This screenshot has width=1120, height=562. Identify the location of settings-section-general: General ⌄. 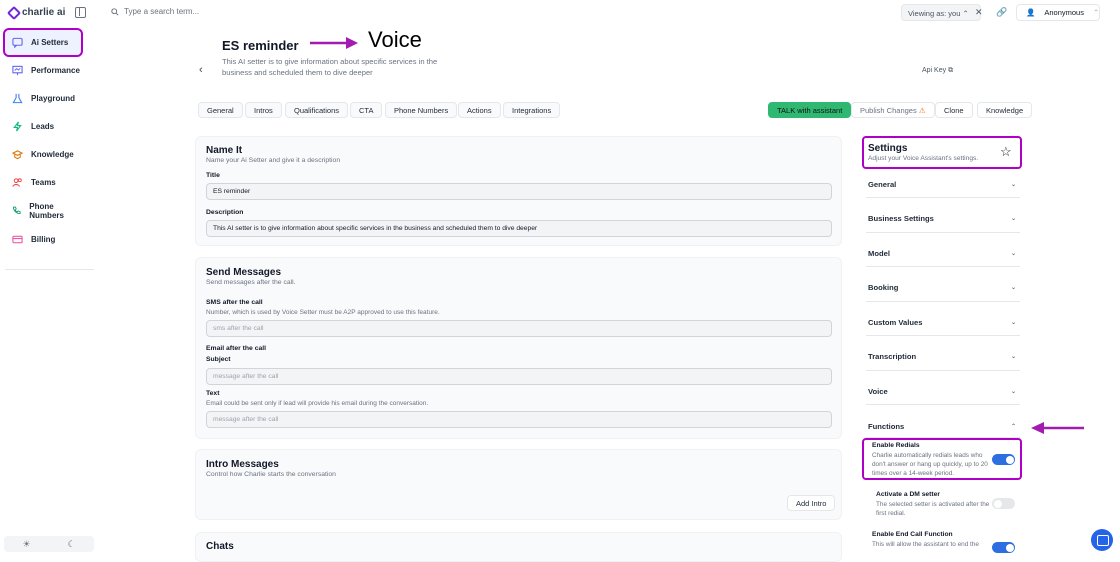
(943, 184).